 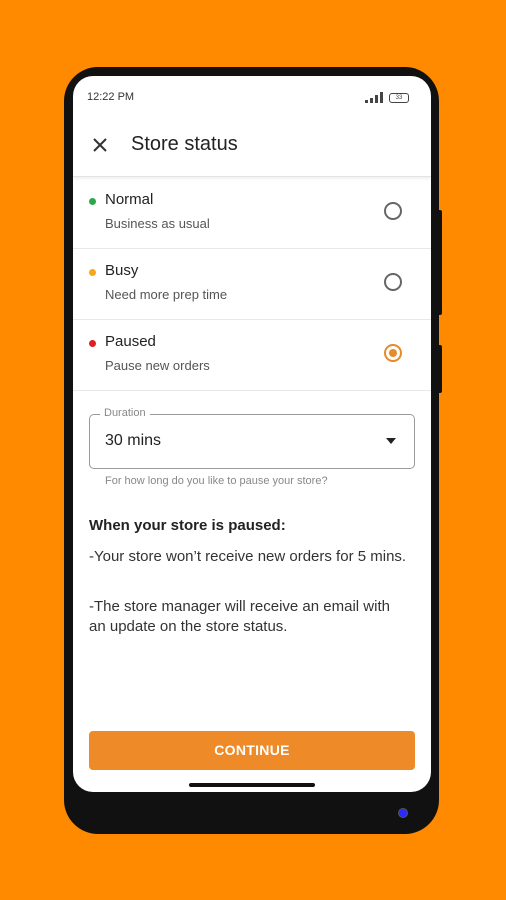 I want to click on home-indicator, so click(x=252, y=785).